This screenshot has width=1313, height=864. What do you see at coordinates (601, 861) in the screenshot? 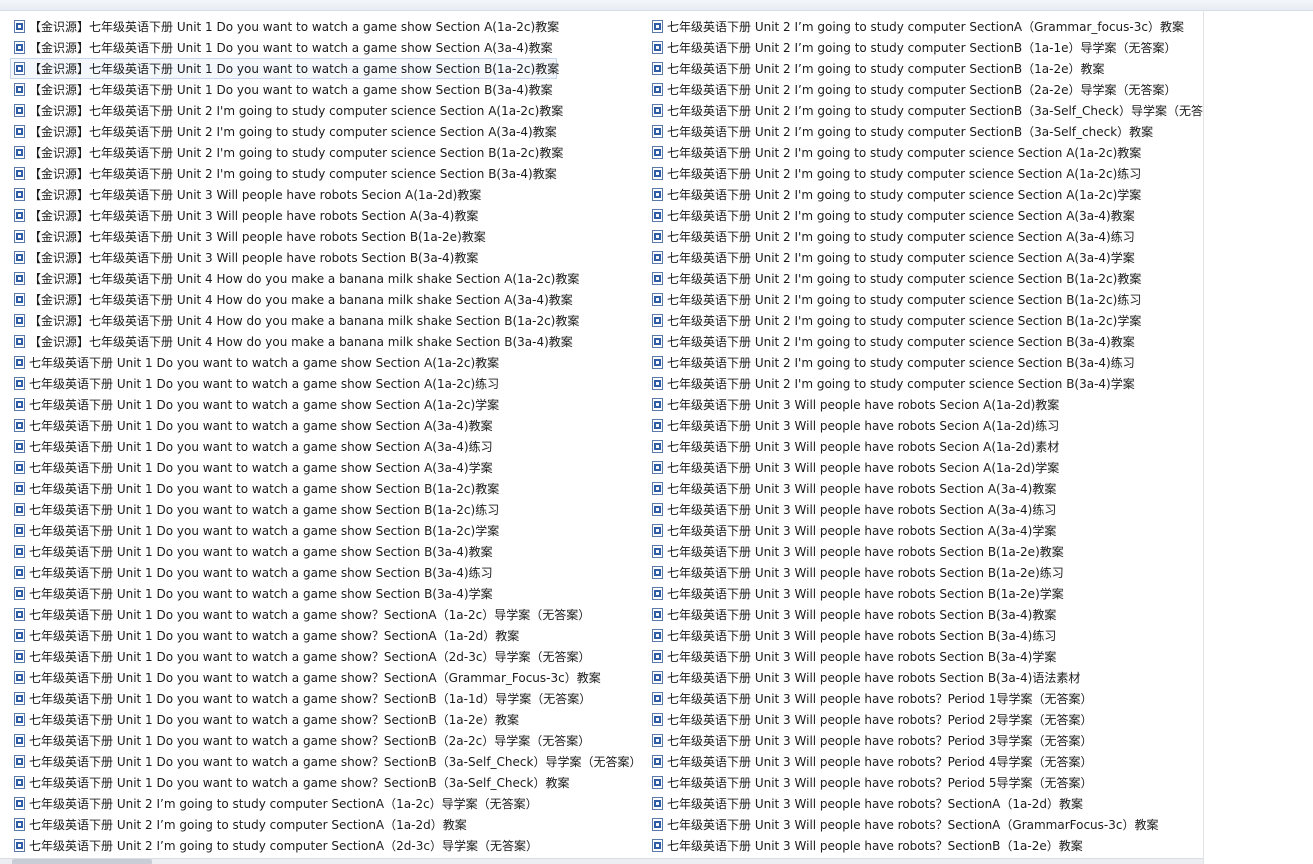
I see `horizontal-scrollbar` at bounding box center [601, 861].